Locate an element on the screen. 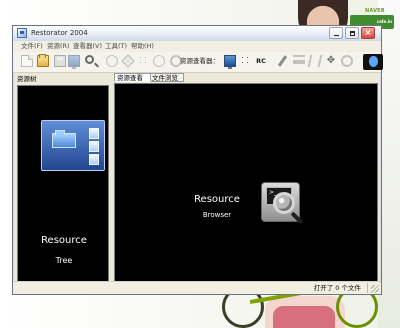 This screenshot has width=400, height=328. status-separator is located at coordinates (367, 288).